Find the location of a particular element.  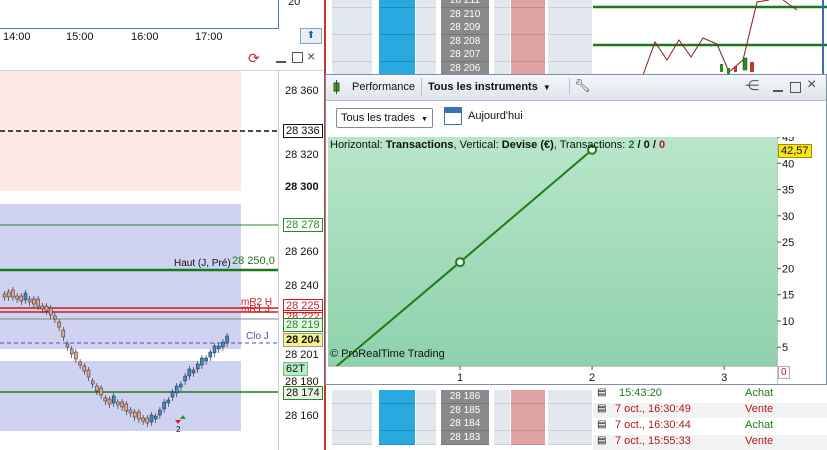

trade-row: ▤ 15:43:20 Achat is located at coordinates (710, 394).